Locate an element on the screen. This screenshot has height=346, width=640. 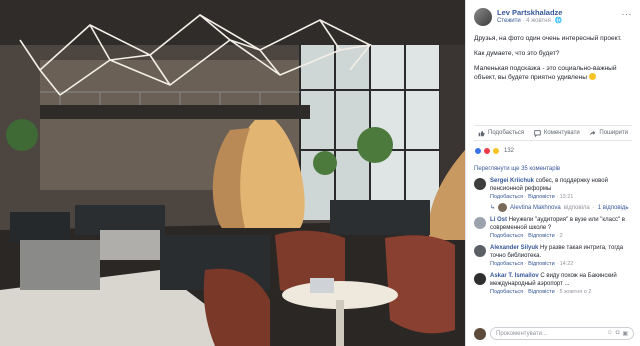
wow-reaction-icon is located at coordinates (496, 151).